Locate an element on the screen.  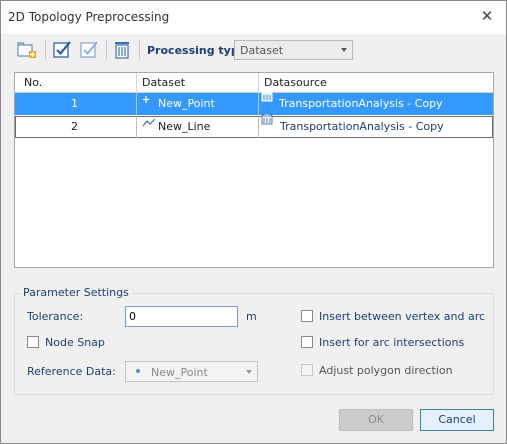
processing-type-select: Dataset is located at coordinates (293, 50).